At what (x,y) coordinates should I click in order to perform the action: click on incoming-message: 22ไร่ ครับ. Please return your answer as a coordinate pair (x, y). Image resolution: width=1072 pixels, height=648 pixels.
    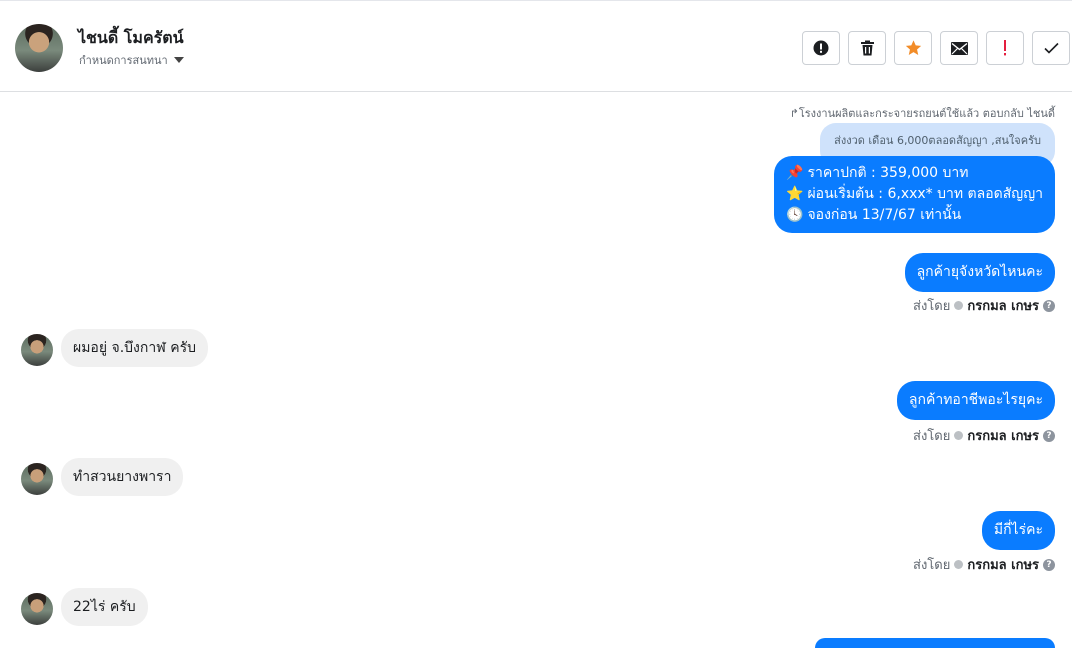
    Looking at the image, I should click on (104, 607).